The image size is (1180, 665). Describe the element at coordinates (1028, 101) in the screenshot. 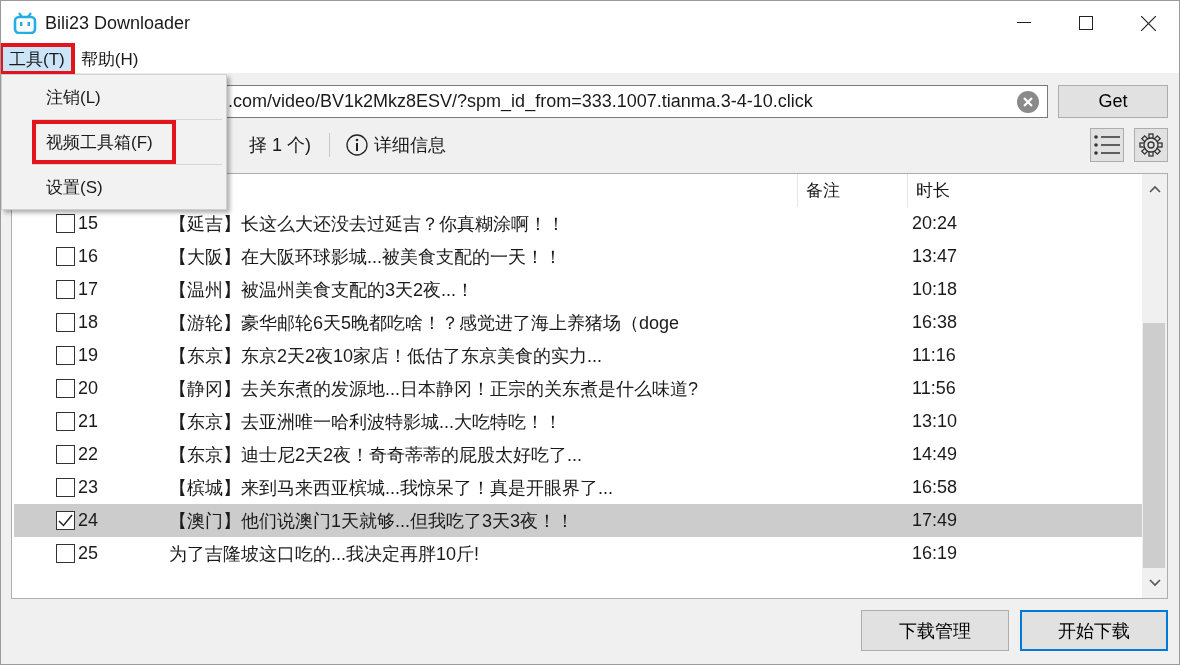

I see `clear-icon` at that location.